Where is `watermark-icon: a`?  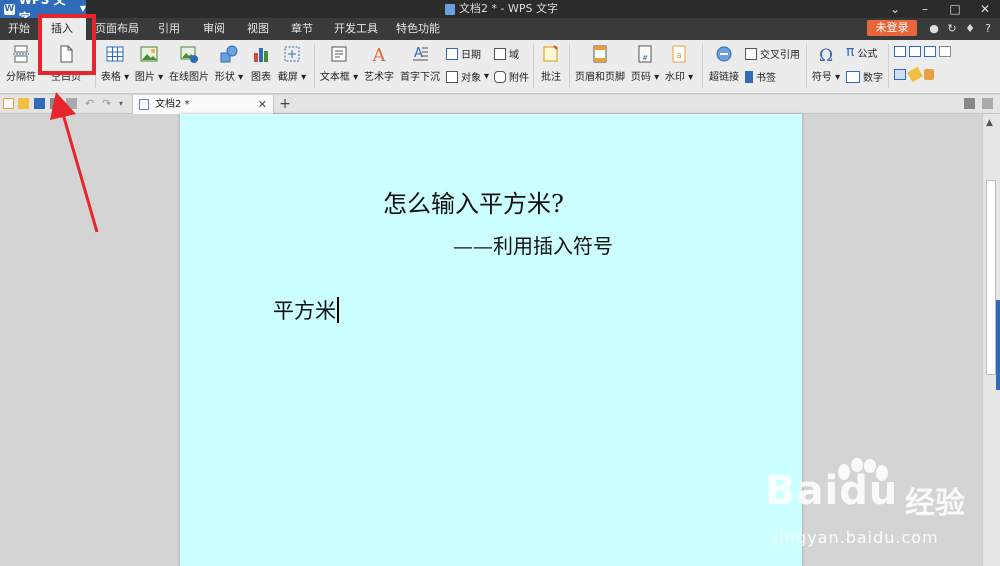
watermark-icon: a is located at coordinates (679, 54).